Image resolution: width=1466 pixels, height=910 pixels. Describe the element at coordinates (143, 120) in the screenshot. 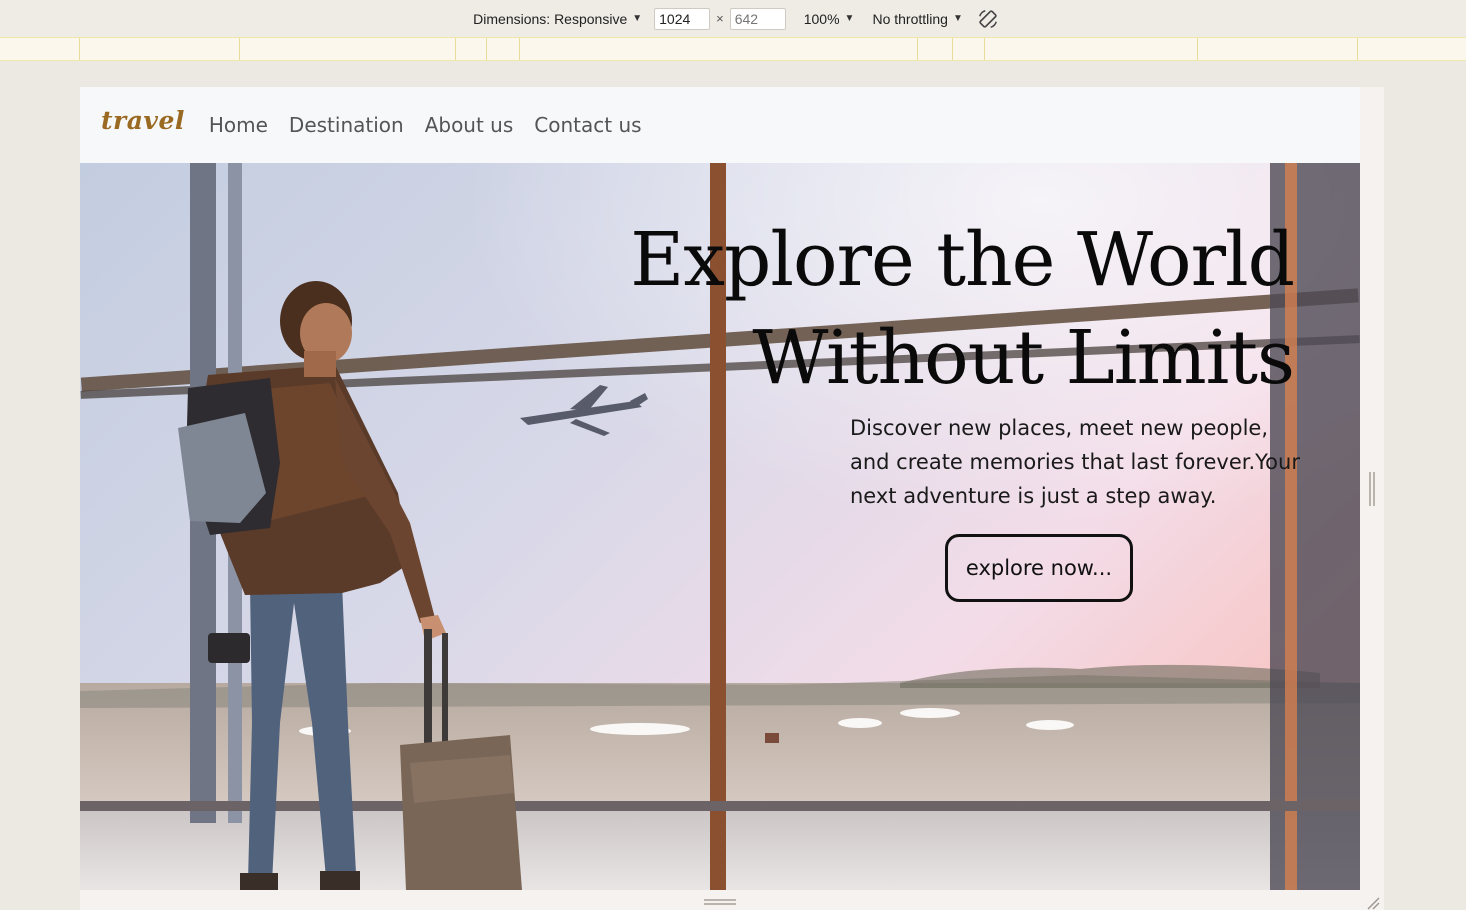

I see `brand-logo: travel` at that location.